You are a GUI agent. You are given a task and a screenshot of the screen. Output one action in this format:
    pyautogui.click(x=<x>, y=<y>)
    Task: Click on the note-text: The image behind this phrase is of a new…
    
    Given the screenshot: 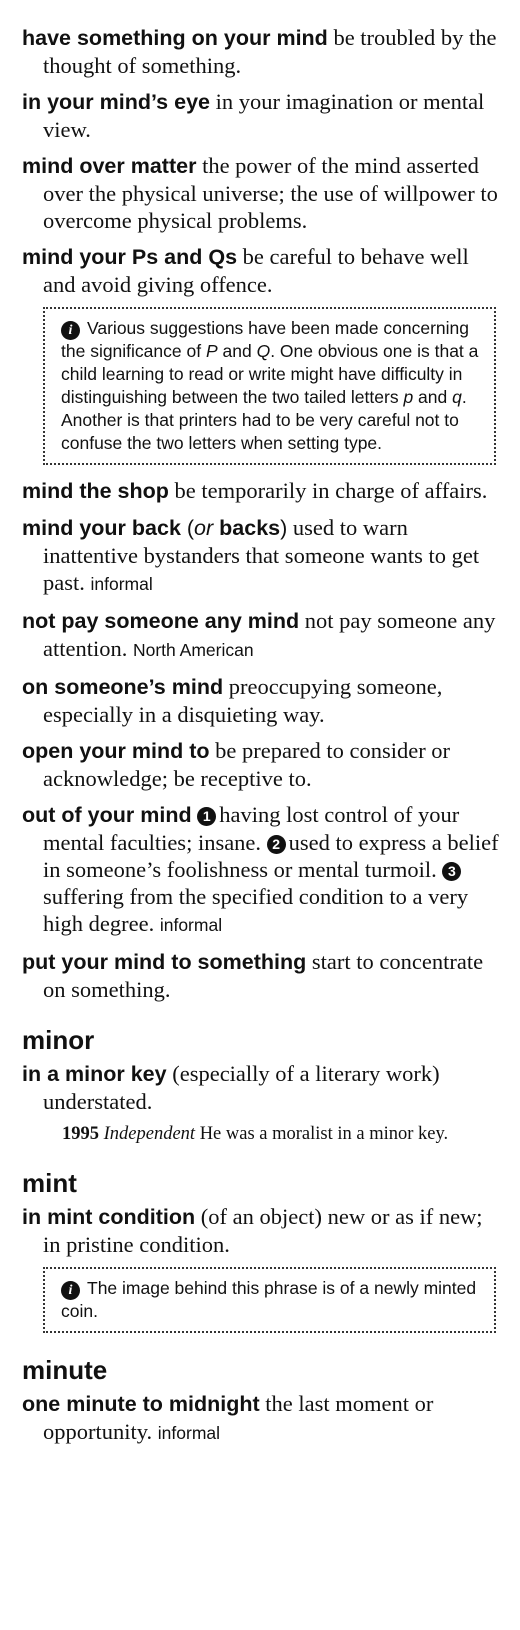 What is the action you would take?
    pyautogui.click(x=269, y=1299)
    